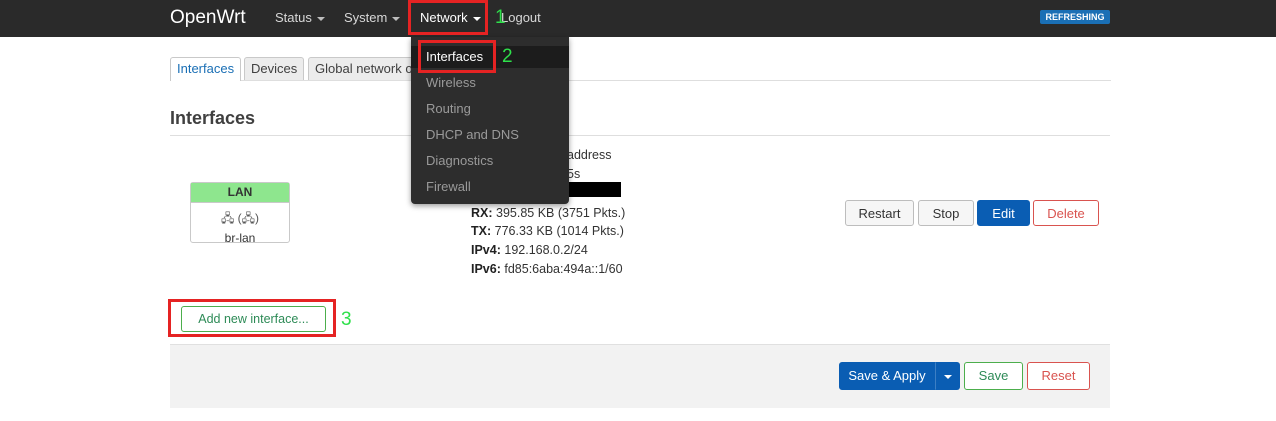 This screenshot has height=421, width=1276. Describe the element at coordinates (459, 160) in the screenshot. I see `dropdown-item-diagnostics: Diagnostics` at that location.